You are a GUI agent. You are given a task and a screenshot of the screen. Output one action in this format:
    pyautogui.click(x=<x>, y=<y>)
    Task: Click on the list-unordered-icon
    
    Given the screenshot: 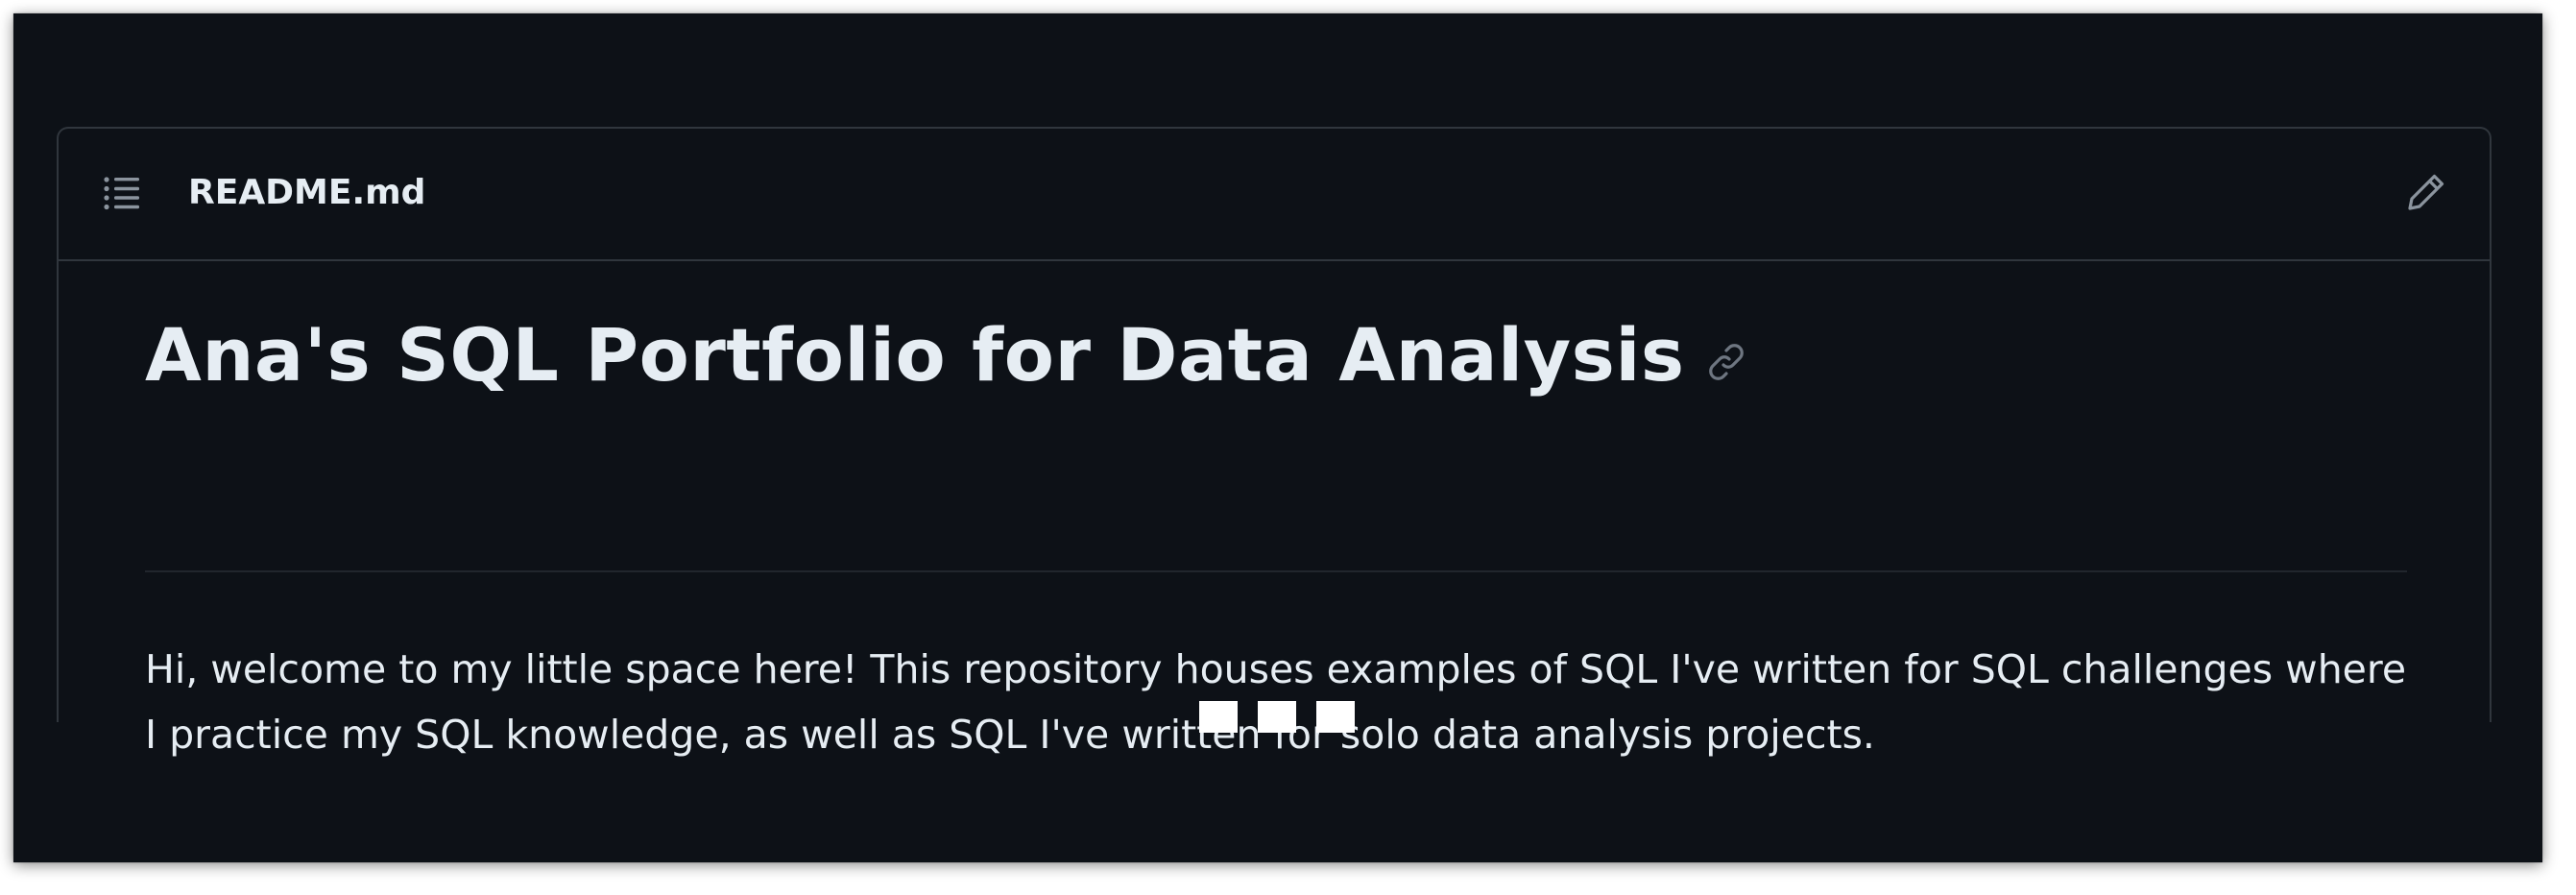 What is the action you would take?
    pyautogui.click(x=122, y=193)
    